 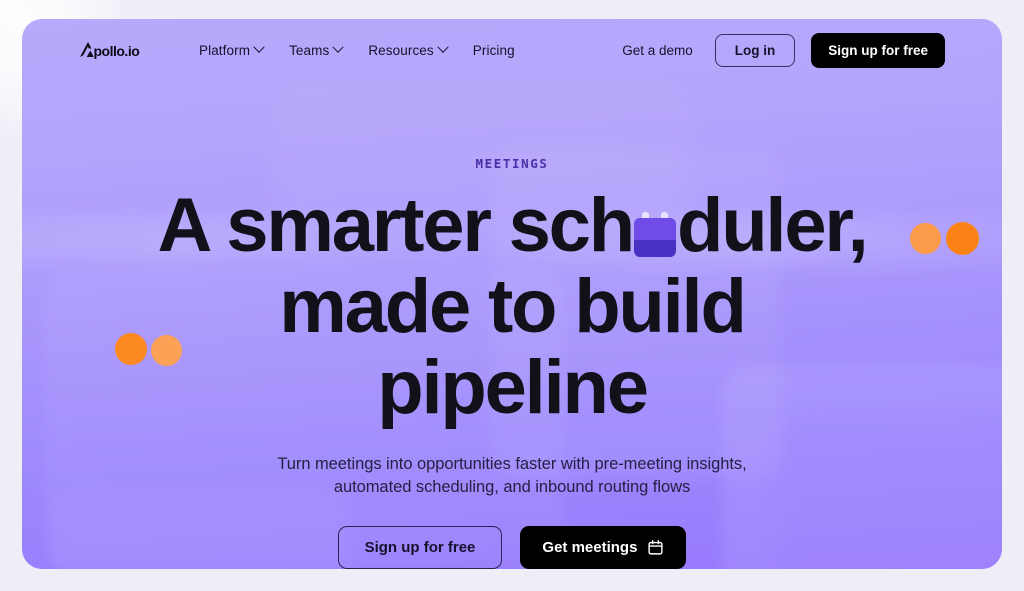 I want to click on nav-item-pricing: Pricing, so click(x=494, y=50).